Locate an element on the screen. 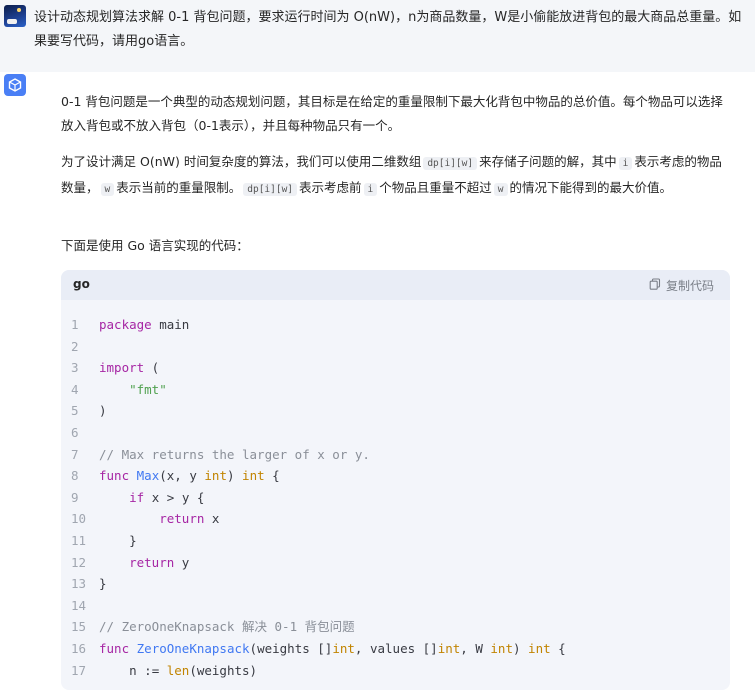 Image resolution: width=755 pixels, height=690 pixels. line-number: 9 is located at coordinates (75, 497).